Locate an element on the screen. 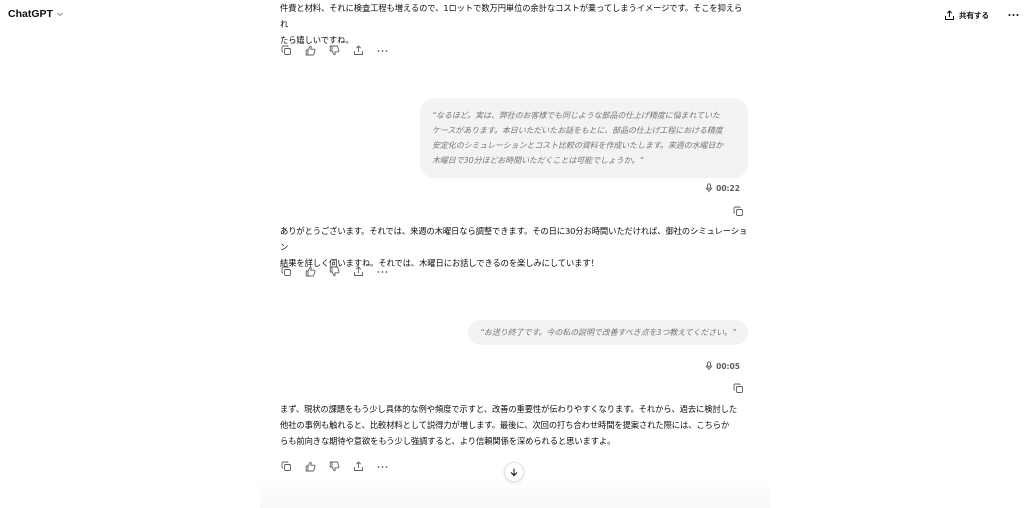 This screenshot has width=1024, height=508. scroll-to-bottom-button is located at coordinates (514, 472).